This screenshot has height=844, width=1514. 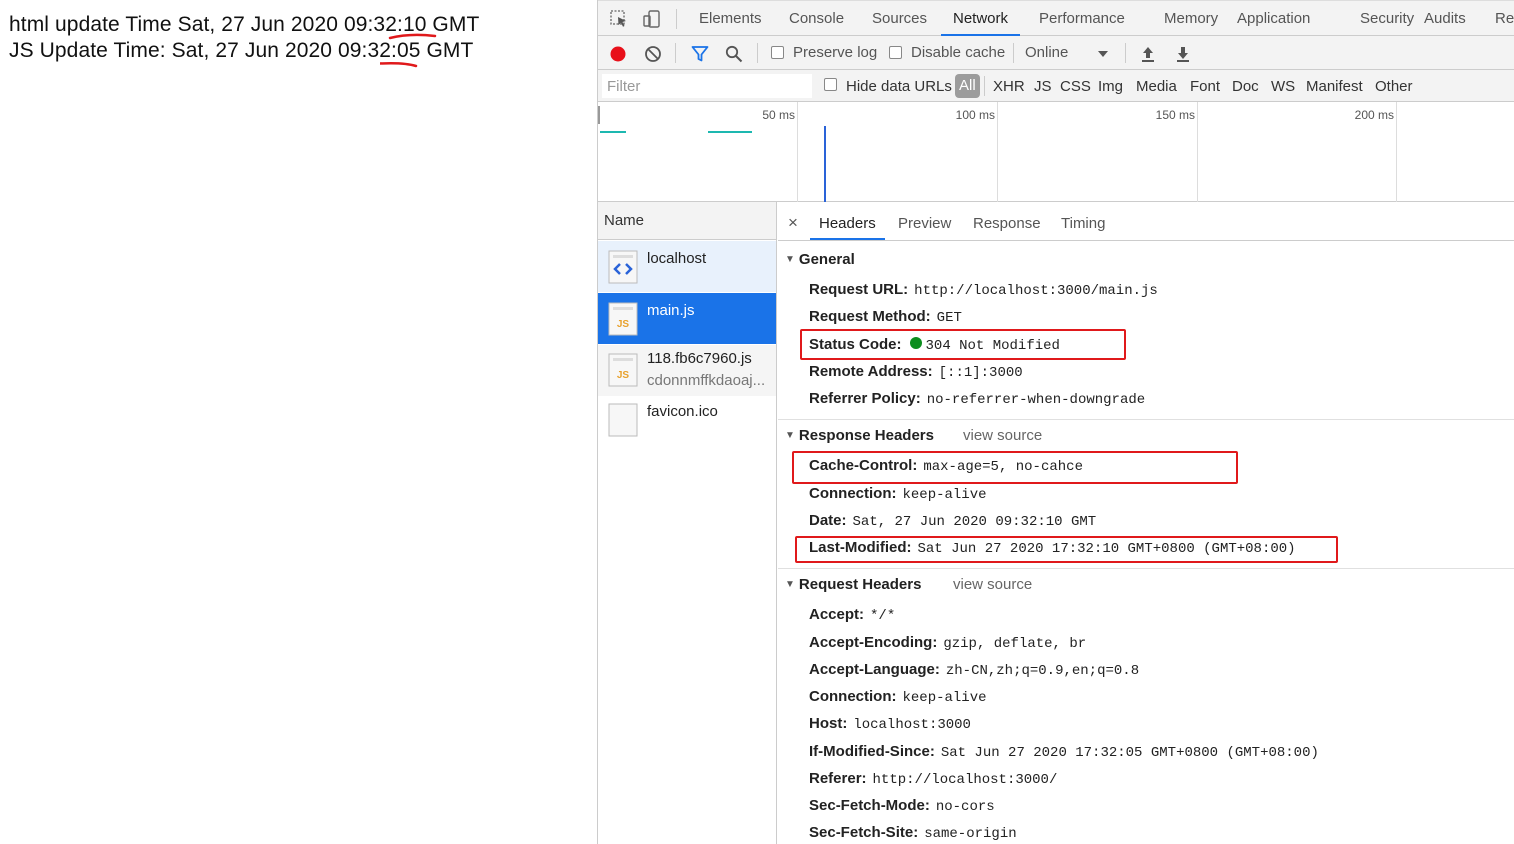 I want to click on record-icon, so click(x=618, y=54).